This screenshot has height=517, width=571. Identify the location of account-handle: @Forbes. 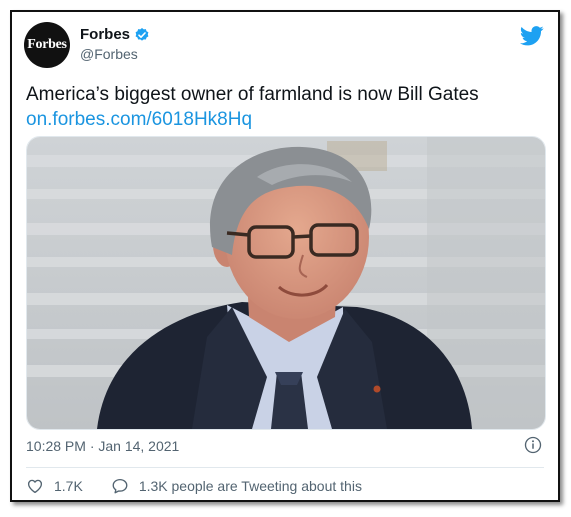
(109, 54).